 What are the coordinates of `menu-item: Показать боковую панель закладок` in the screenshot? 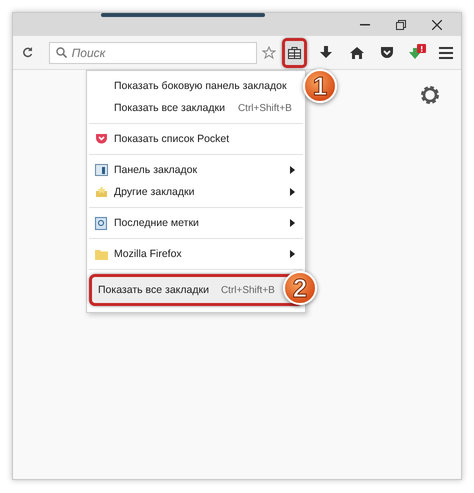 It's located at (196, 86).